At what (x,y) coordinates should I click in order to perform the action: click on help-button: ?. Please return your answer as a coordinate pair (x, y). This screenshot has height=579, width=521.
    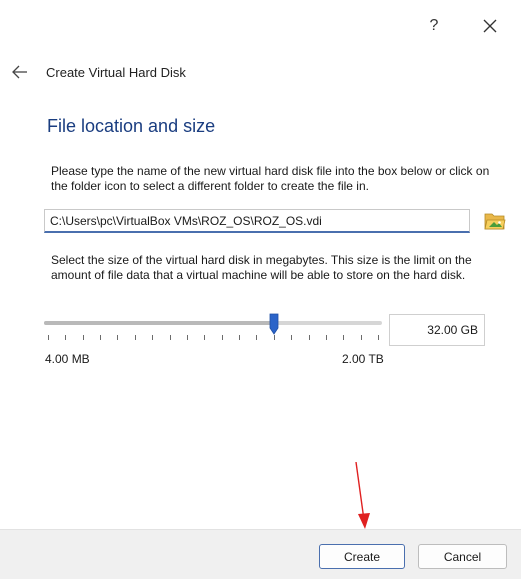
    Looking at the image, I should click on (434, 26).